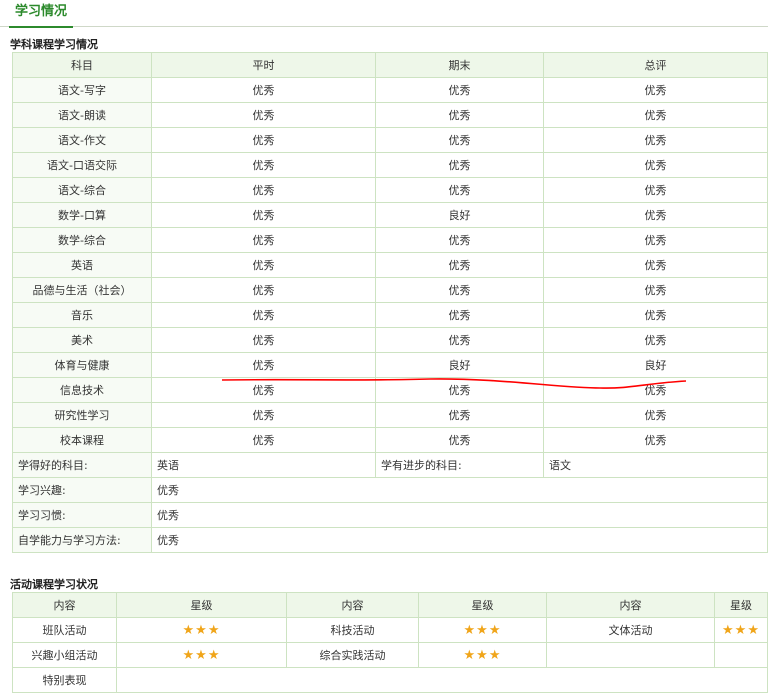 The image size is (780, 700). What do you see at coordinates (82, 490) in the screenshot?
I see `interest-label: 学习兴趣:` at bounding box center [82, 490].